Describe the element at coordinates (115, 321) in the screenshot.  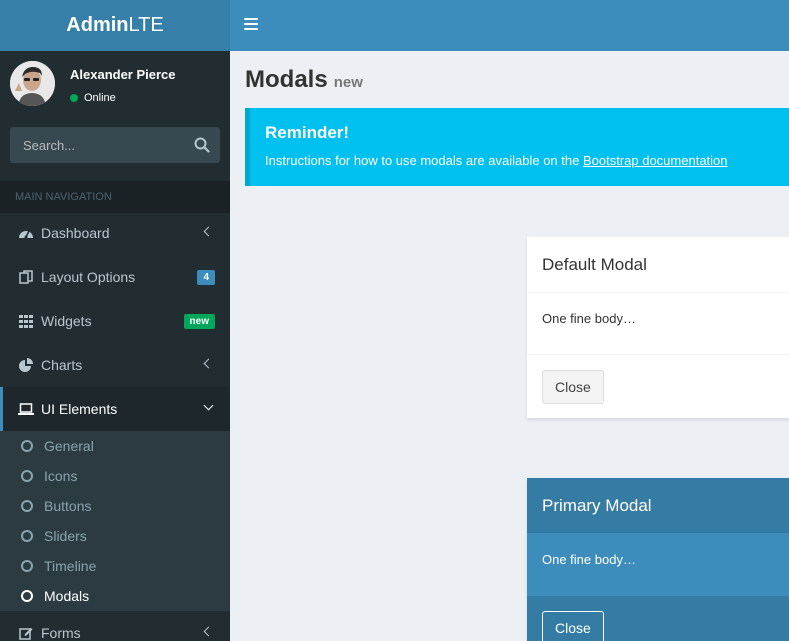
I see `sidebar-item-widgets: Widgets new` at that location.